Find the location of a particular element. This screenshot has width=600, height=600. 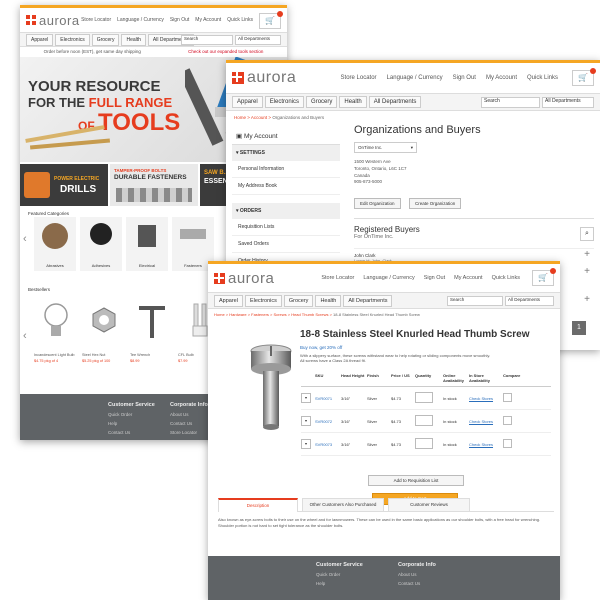

breadcrumb-fasteners: Fasteners is located at coordinates (260, 314).